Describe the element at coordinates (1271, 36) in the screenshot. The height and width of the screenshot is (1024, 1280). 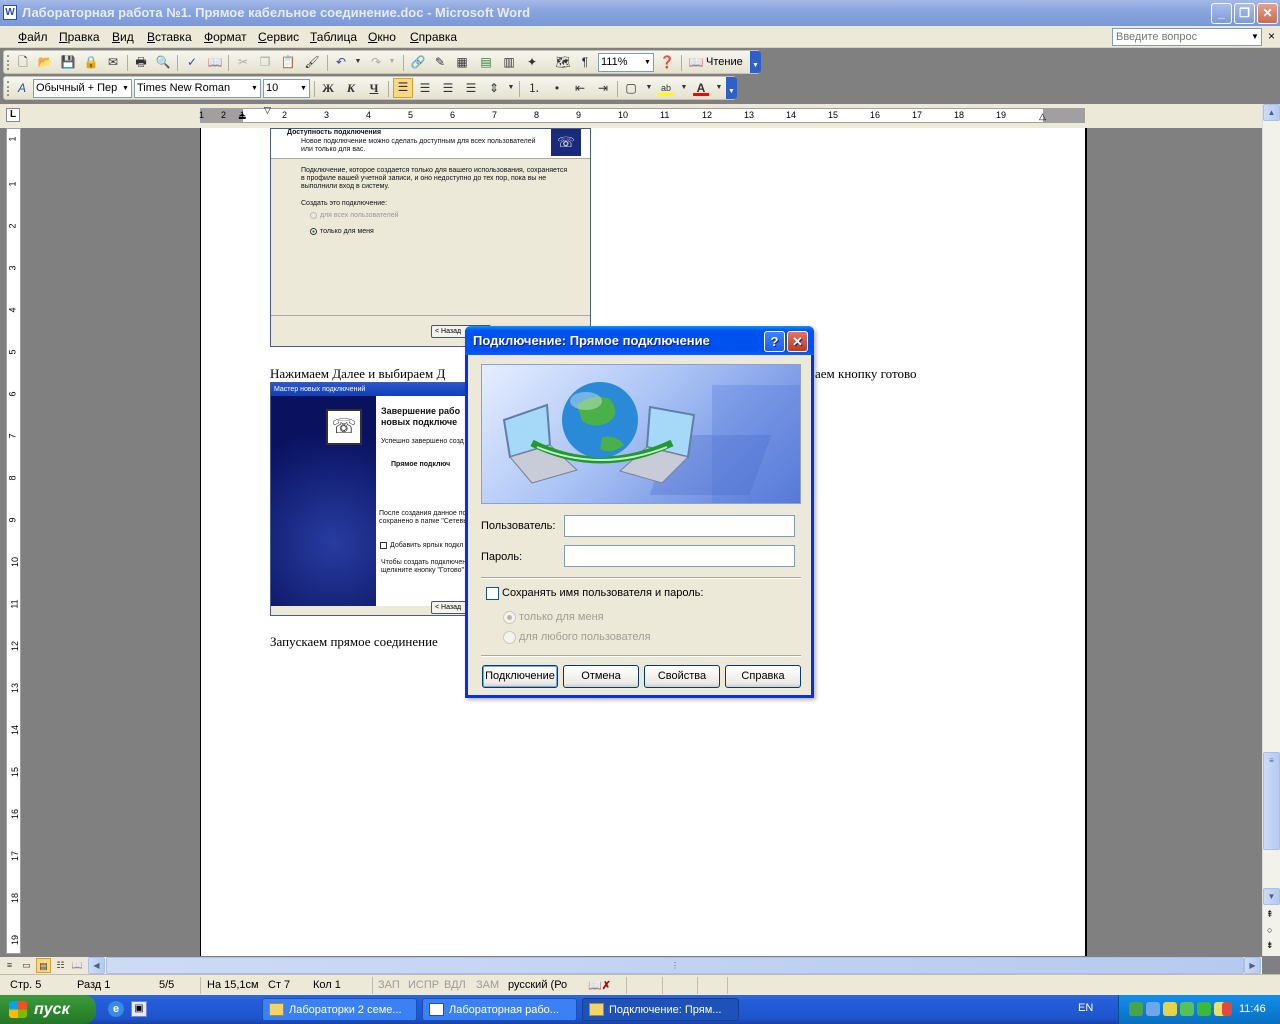
I see `close-doc-icon: ×` at that location.